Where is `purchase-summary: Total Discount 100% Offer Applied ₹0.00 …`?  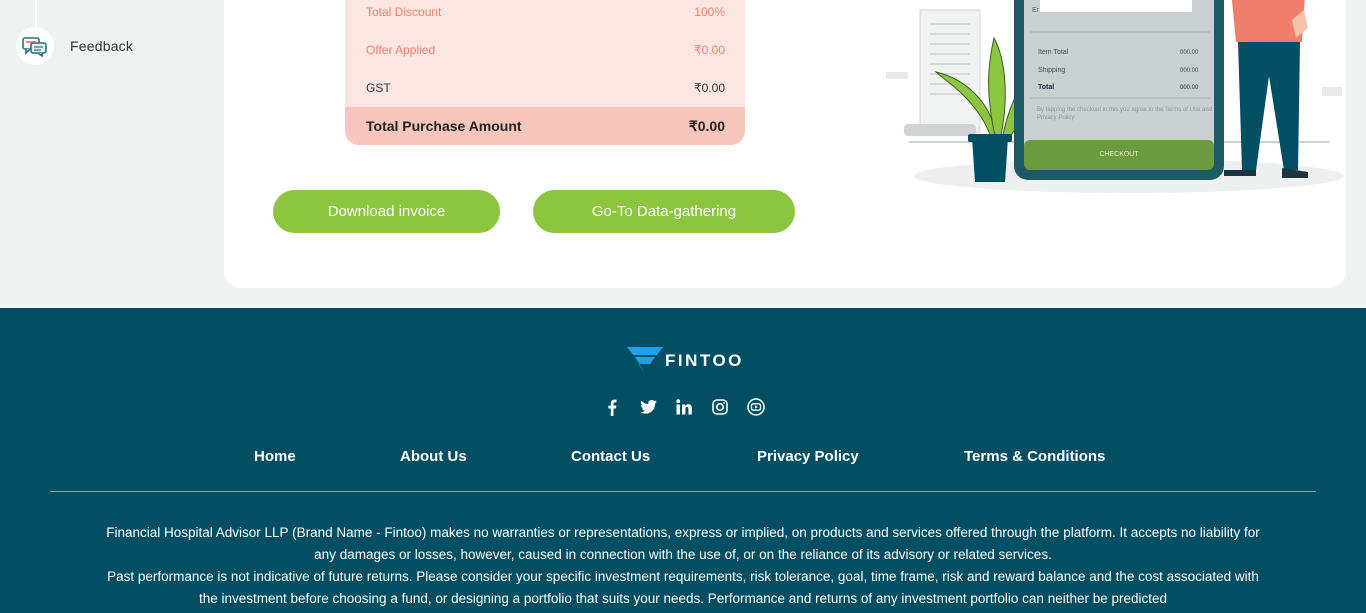 purchase-summary: Total Discount 100% Offer Applied ₹0.00 … is located at coordinates (545, 72).